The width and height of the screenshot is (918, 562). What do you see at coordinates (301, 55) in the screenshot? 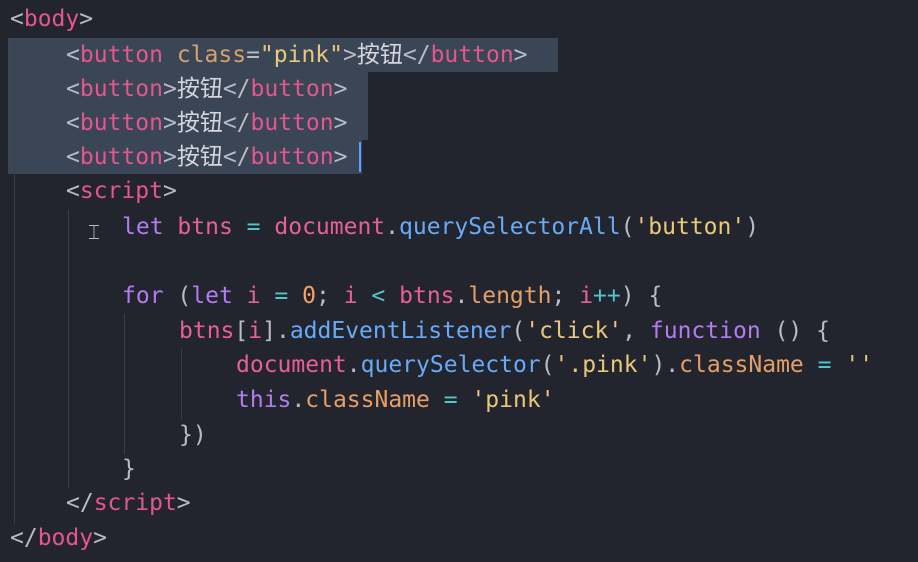
I see `attribute-value: "pink"` at bounding box center [301, 55].